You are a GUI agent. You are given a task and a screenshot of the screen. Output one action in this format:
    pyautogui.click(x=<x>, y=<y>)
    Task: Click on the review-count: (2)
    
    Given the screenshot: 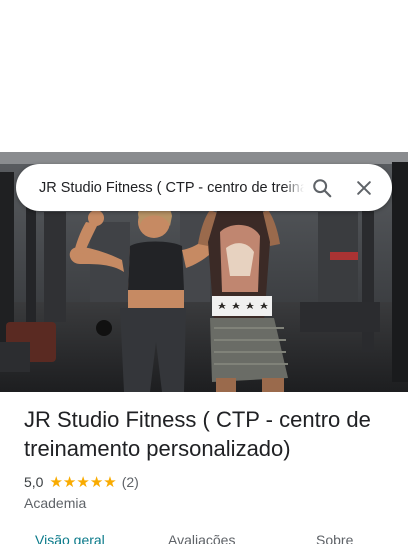 What is the action you would take?
    pyautogui.click(x=130, y=482)
    